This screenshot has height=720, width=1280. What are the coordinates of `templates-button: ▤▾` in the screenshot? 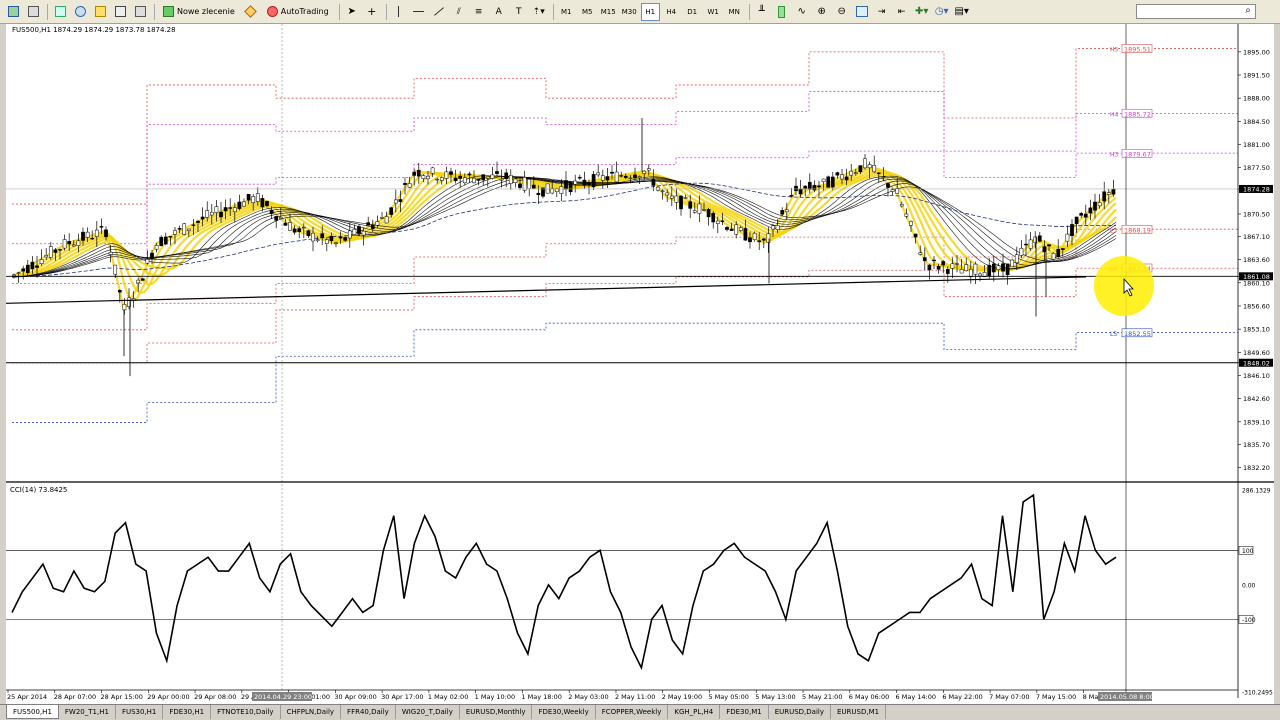 It's located at (962, 12).